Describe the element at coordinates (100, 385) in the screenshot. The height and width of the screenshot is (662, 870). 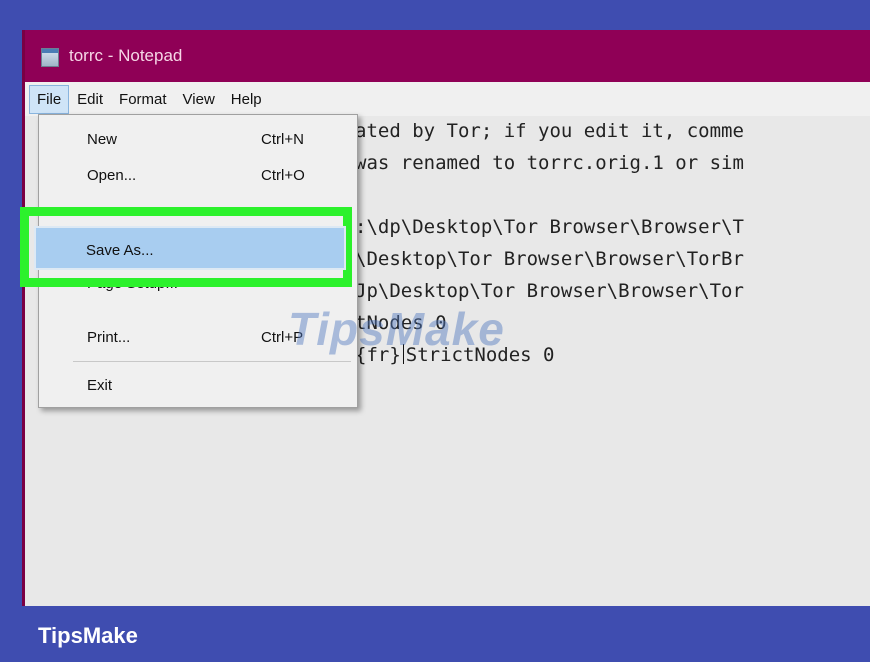
I see `menu-item-label: Exit` at that location.